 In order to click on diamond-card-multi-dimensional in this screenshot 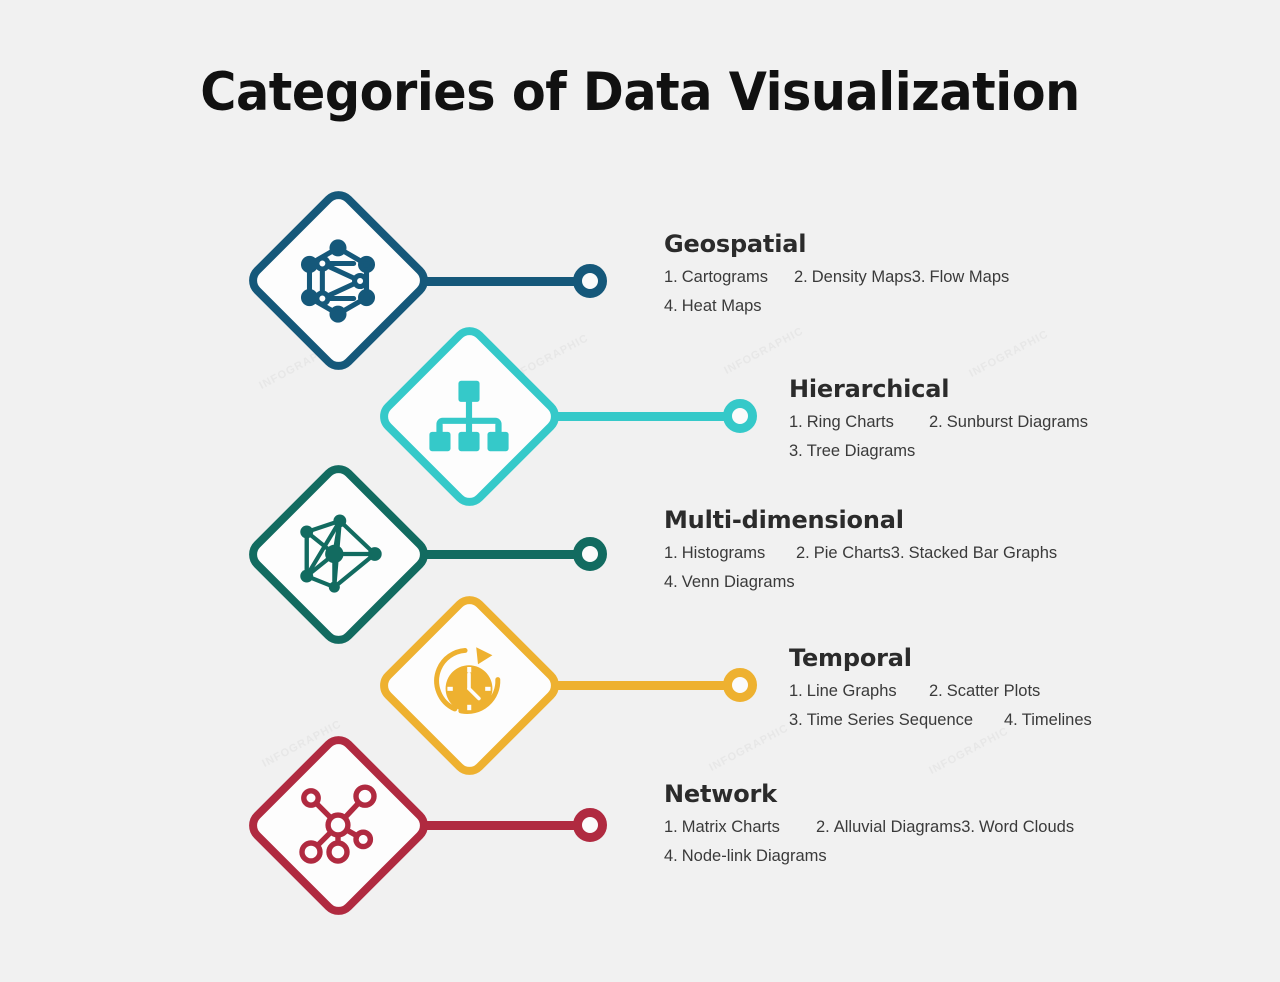, I will do `click(338, 554)`.